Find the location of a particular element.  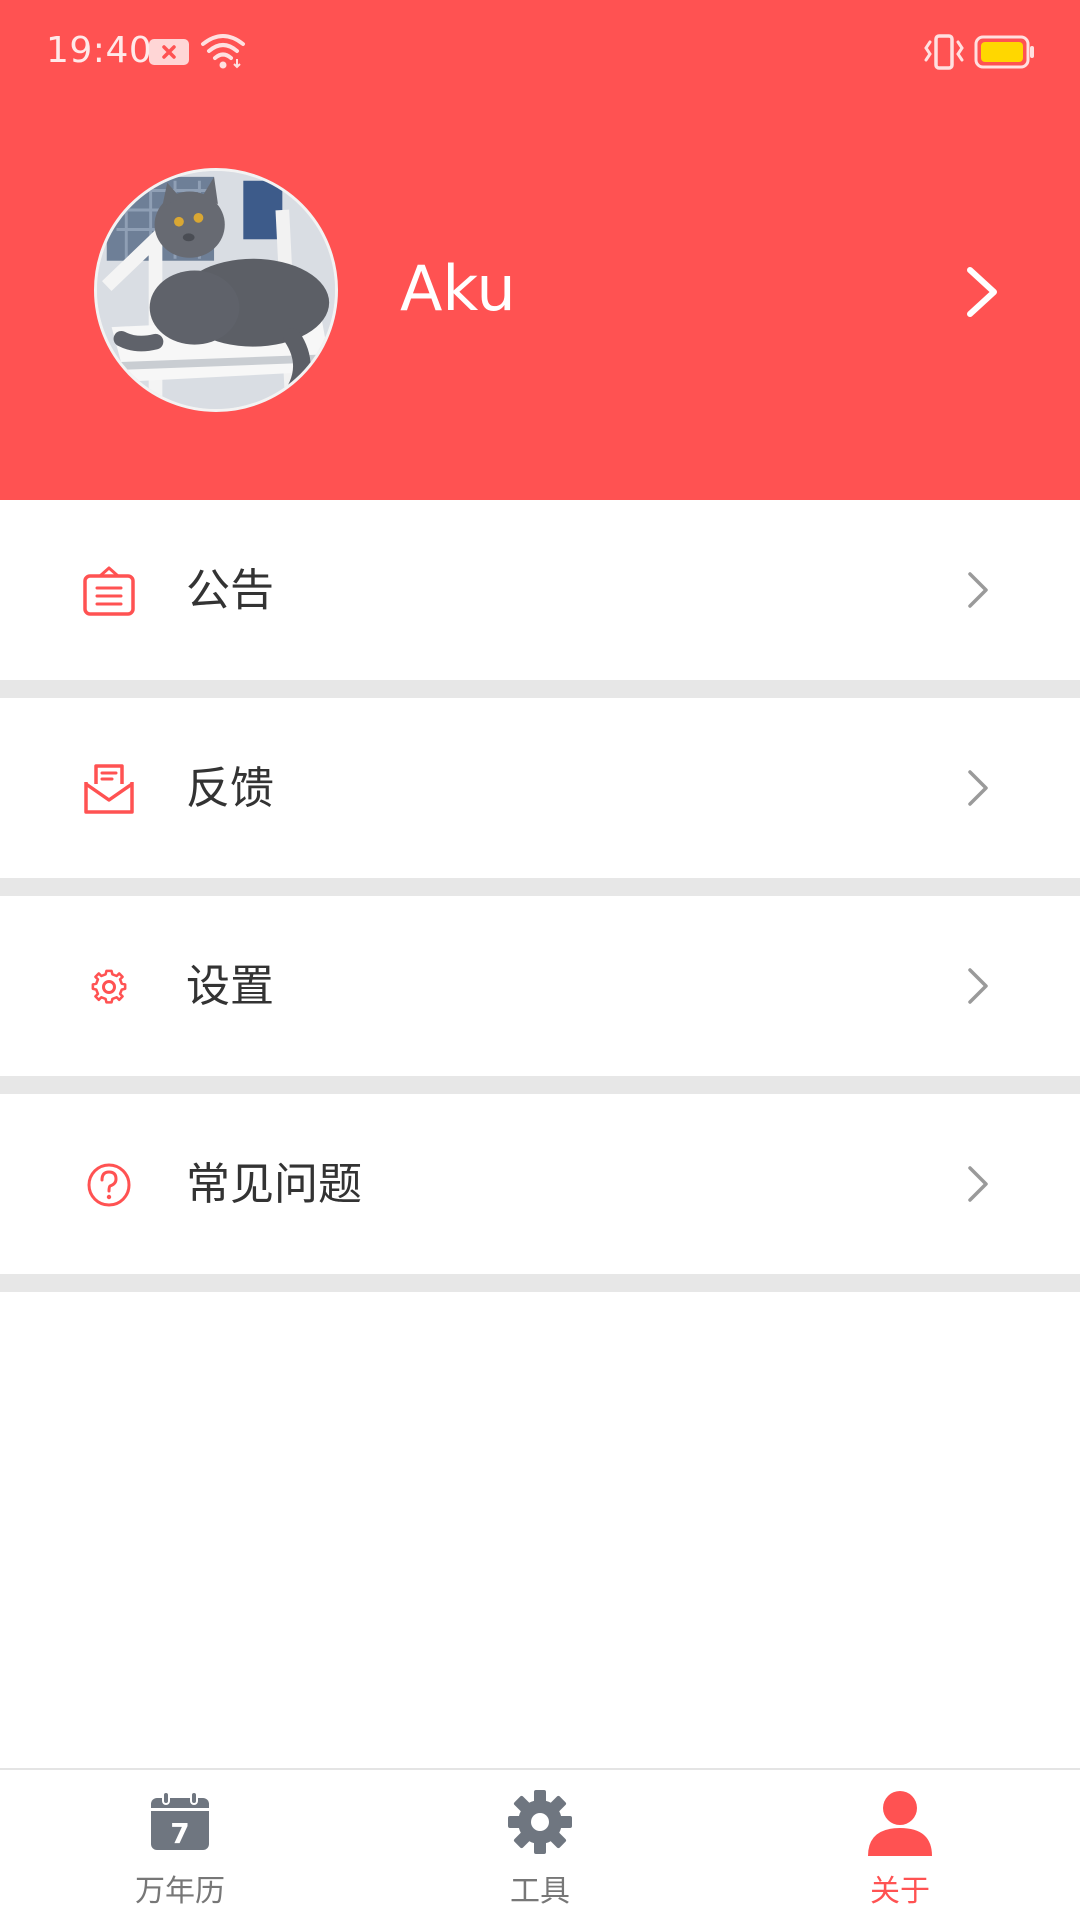

status-time: 19:40 is located at coordinates (99, 50).